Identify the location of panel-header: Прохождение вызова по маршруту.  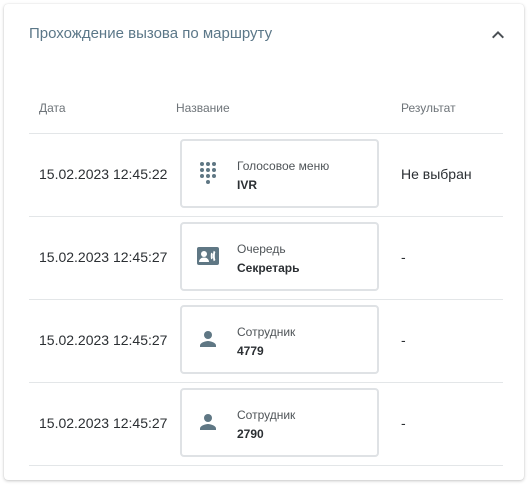
(264, 35).